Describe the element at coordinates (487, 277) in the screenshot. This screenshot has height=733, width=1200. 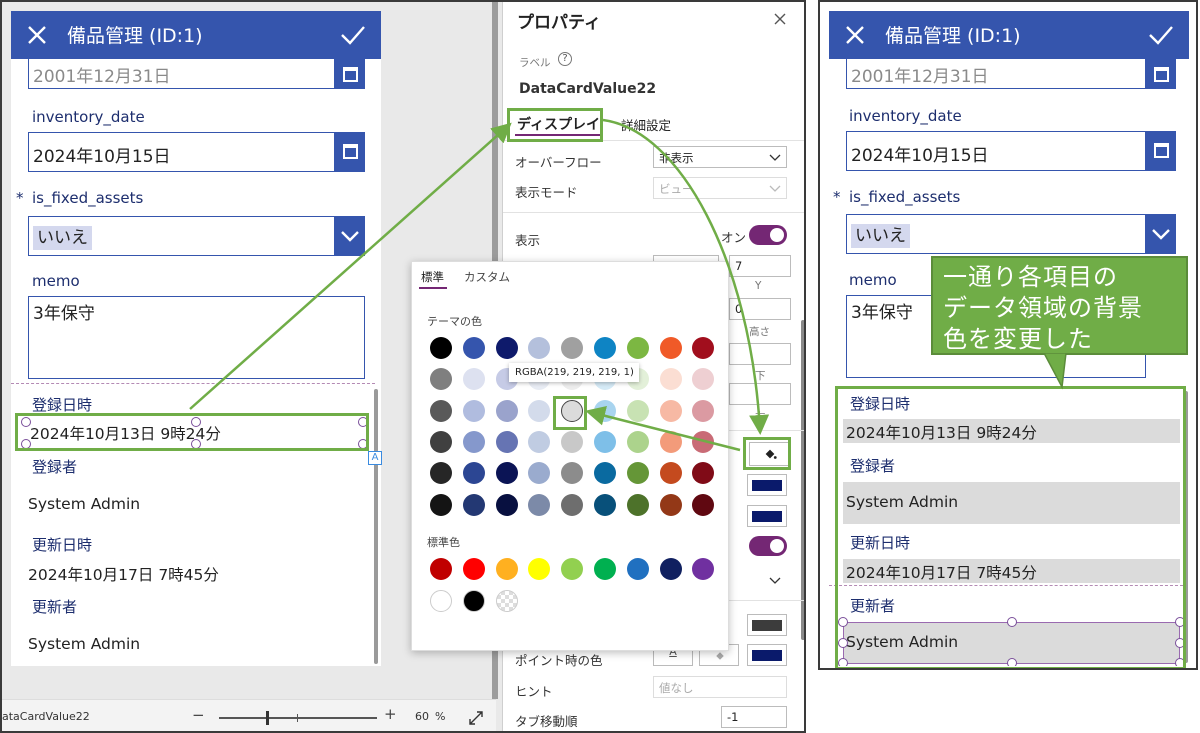
I see `picker-tab-custom: カスタム` at that location.